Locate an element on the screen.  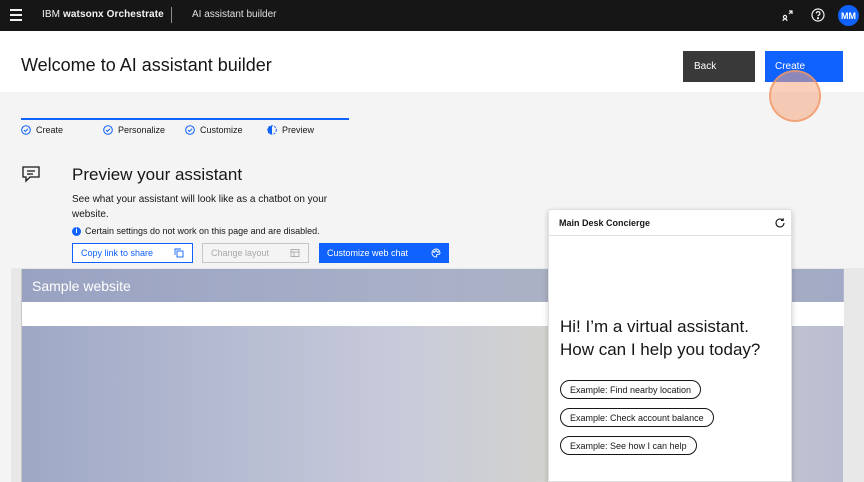
assistant-name: Main Desk Concierge is located at coordinates (605, 223).